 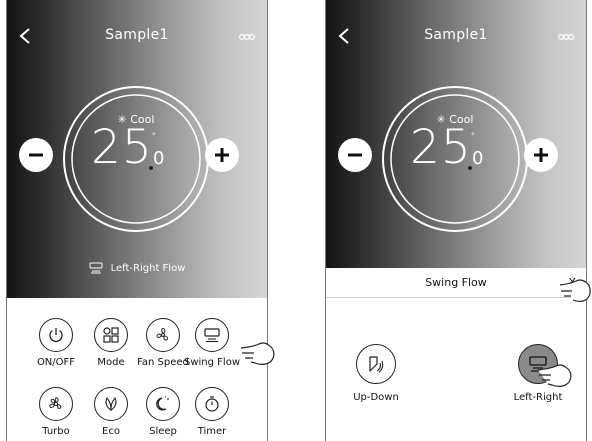 I want to click on mode-icon, so click(x=111, y=335).